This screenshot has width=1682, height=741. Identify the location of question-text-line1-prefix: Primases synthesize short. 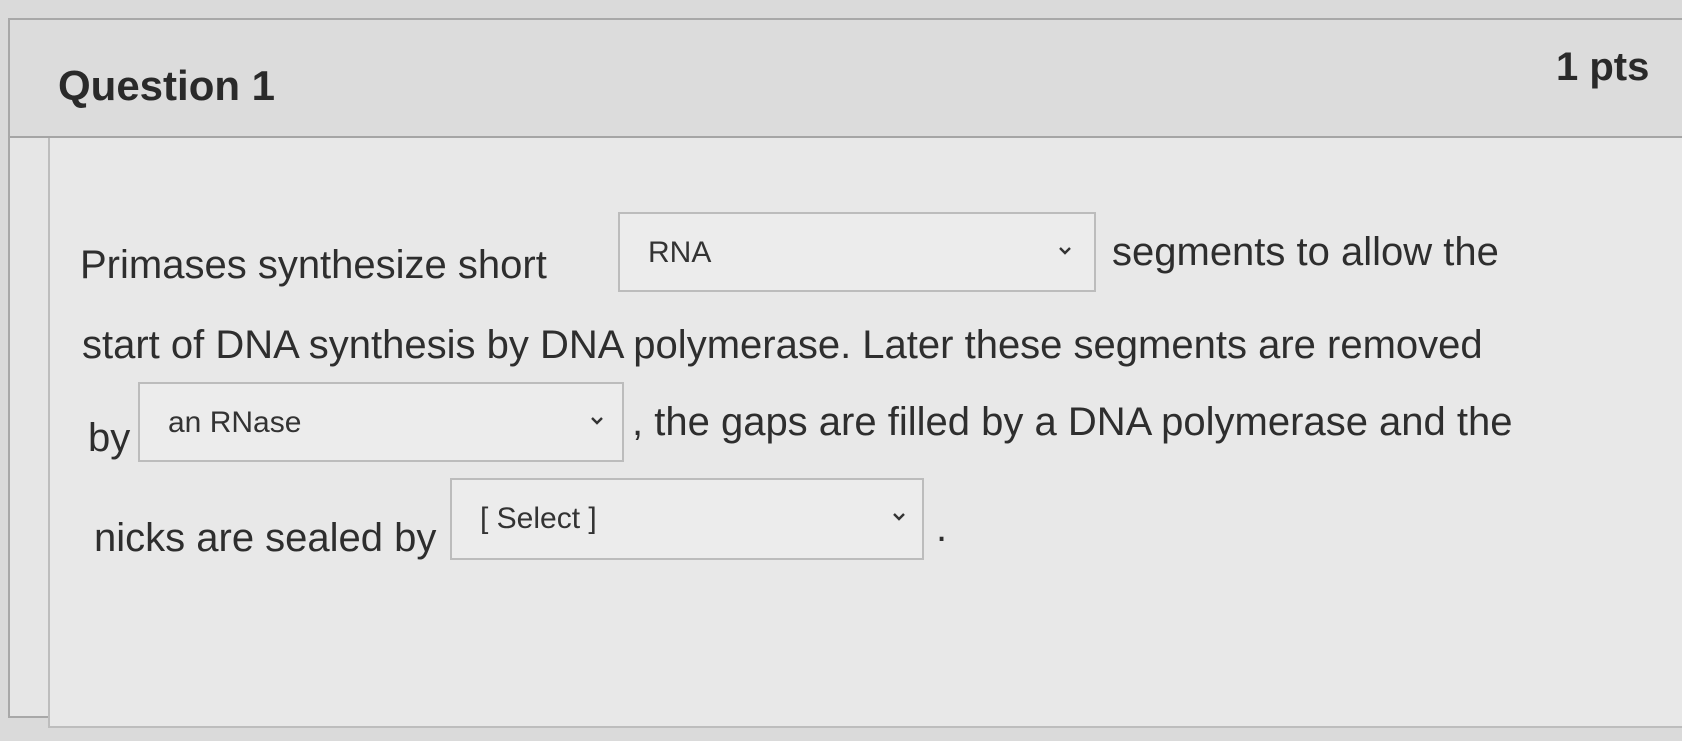
(313, 265).